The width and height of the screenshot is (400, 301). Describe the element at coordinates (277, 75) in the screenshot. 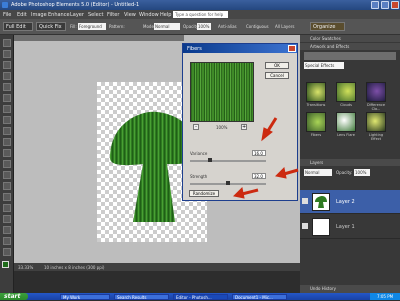

I see `cancel-button: Cancel` at that location.